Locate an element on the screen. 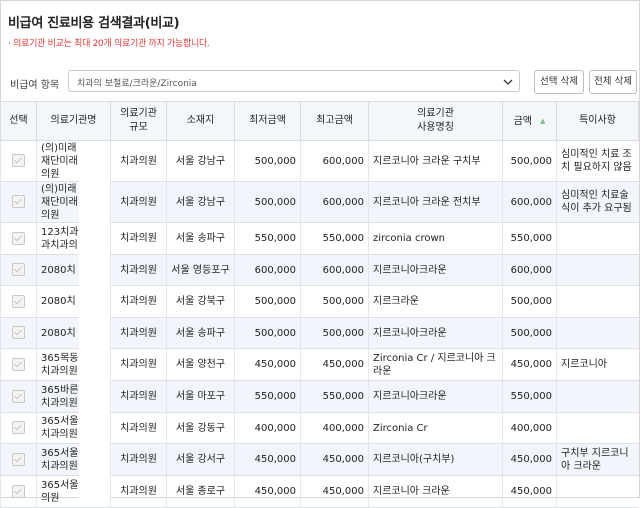 The height and width of the screenshot is (508, 640). institution-name-line: (의)미래 is located at coordinates (59, 148).